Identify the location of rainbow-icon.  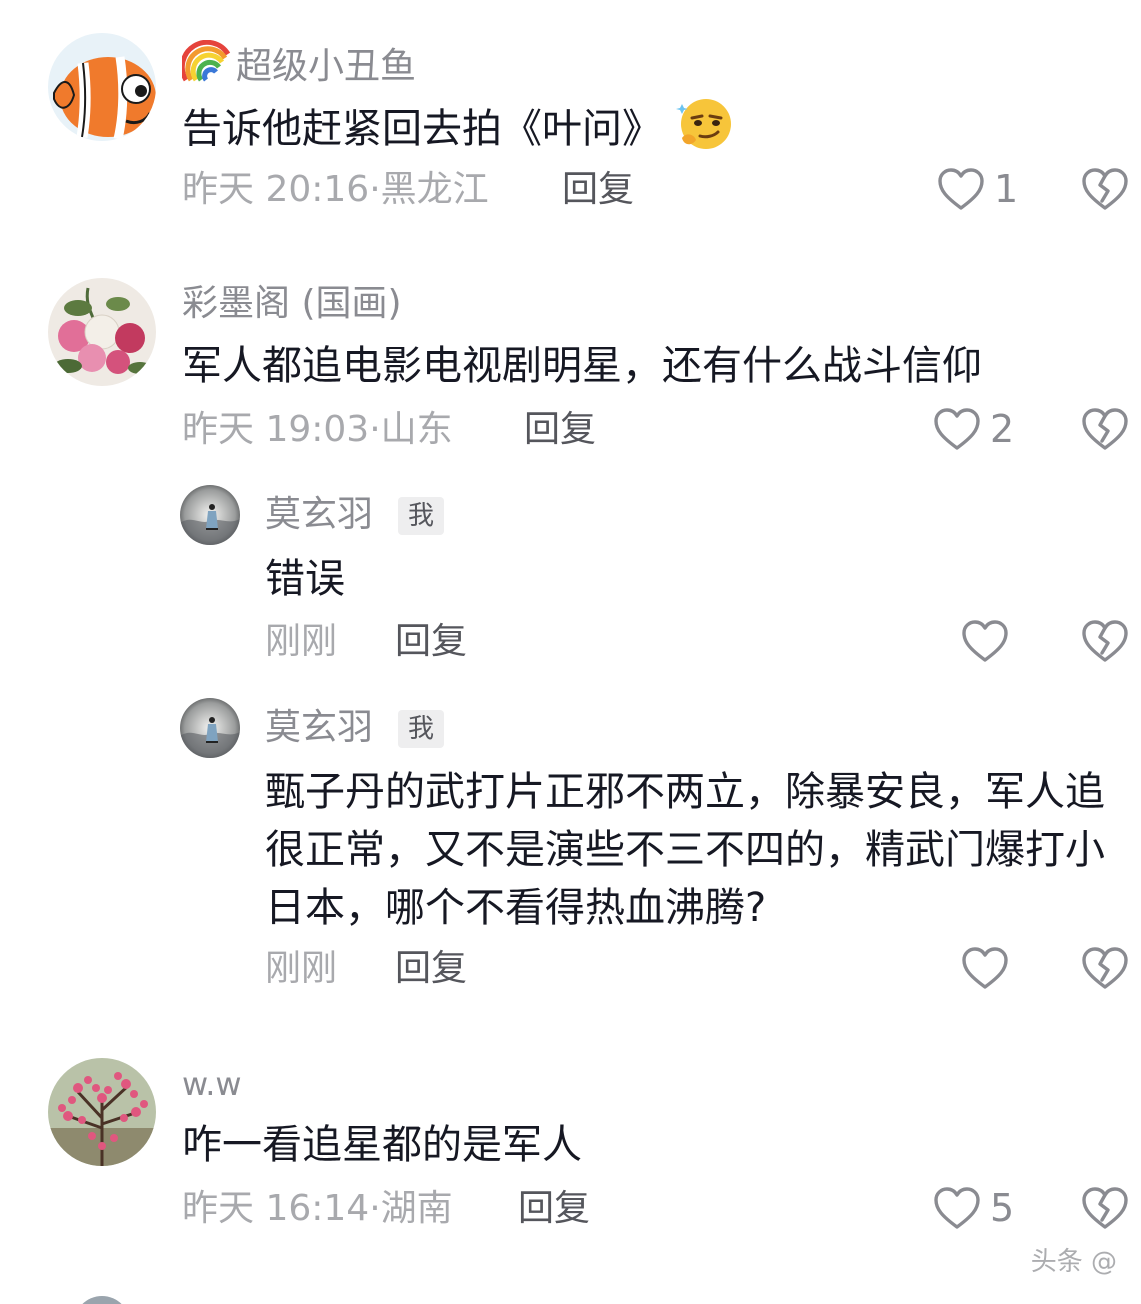
(206, 61).